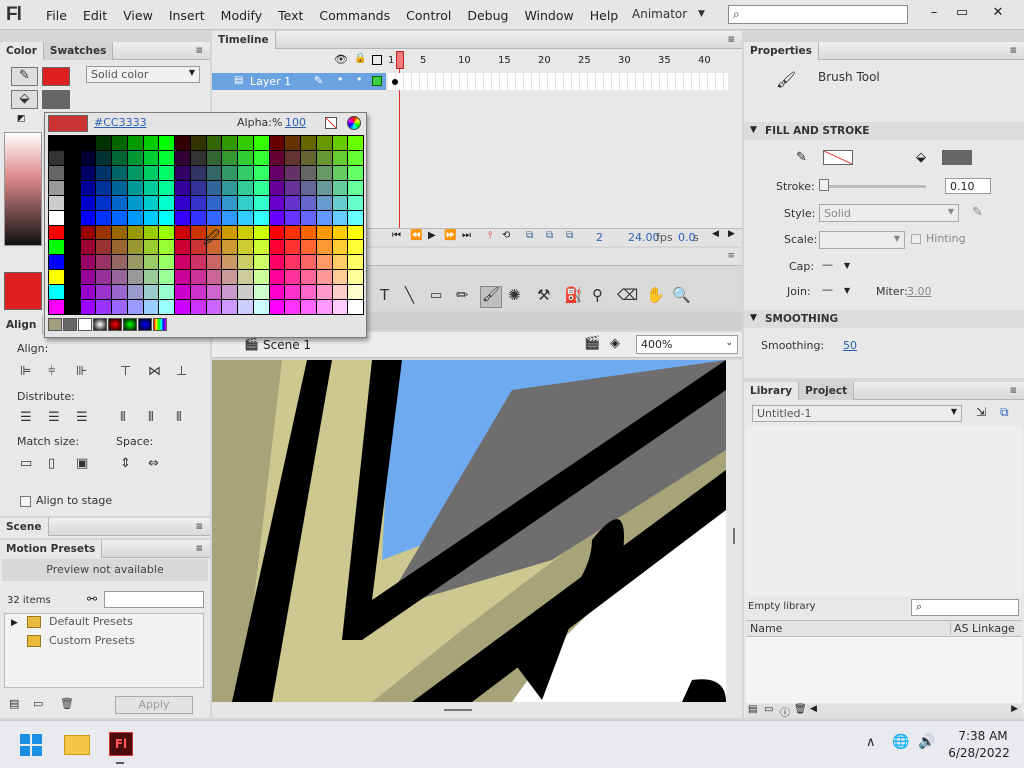 Image resolution: width=1024 pixels, height=768 pixels. Describe the element at coordinates (543, 295) in the screenshot. I see `bone-tool-icon: ⚒` at that location.